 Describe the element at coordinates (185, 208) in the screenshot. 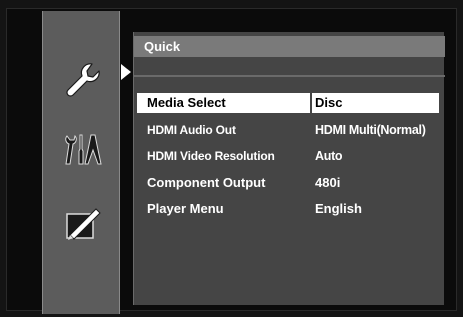

I see `setting-label: Player Menu` at that location.